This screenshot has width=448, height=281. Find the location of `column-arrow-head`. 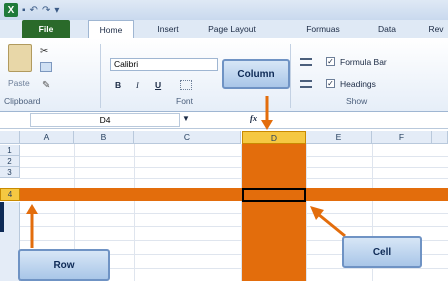

column-arrow-head is located at coordinates (267, 125).